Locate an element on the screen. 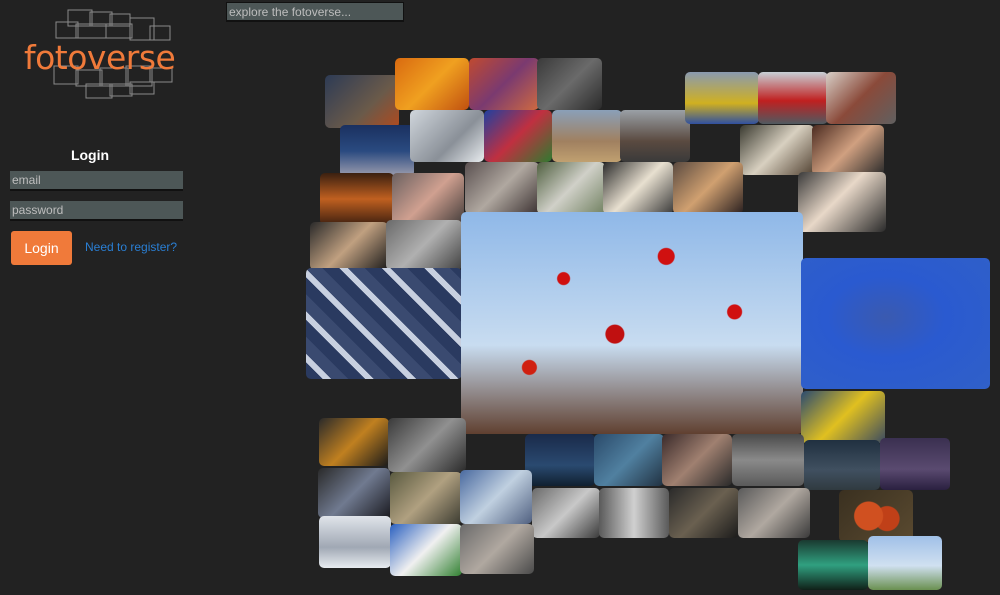  register-link: Need to register? is located at coordinates (131, 247).